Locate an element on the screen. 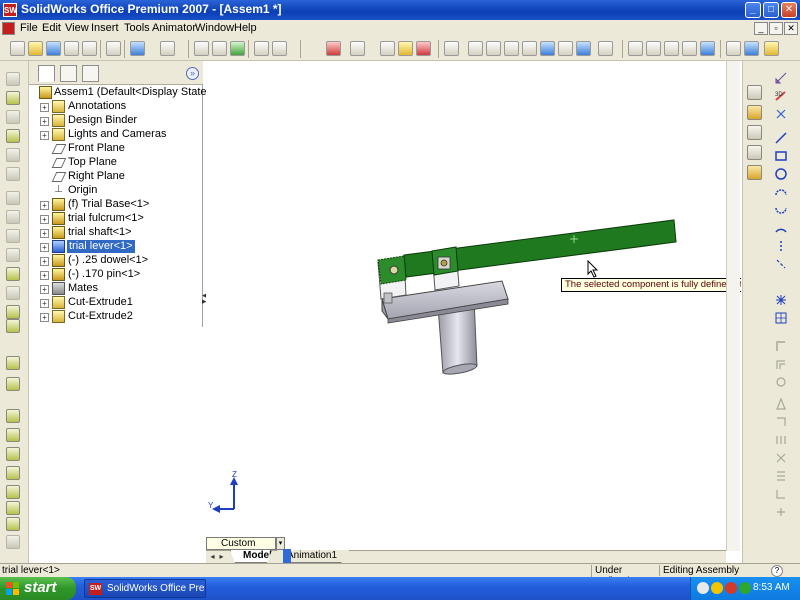 Image resolution: width=800 pixels, height=600 pixels. shaded-with-edges-icon is located at coordinates (689, 48).